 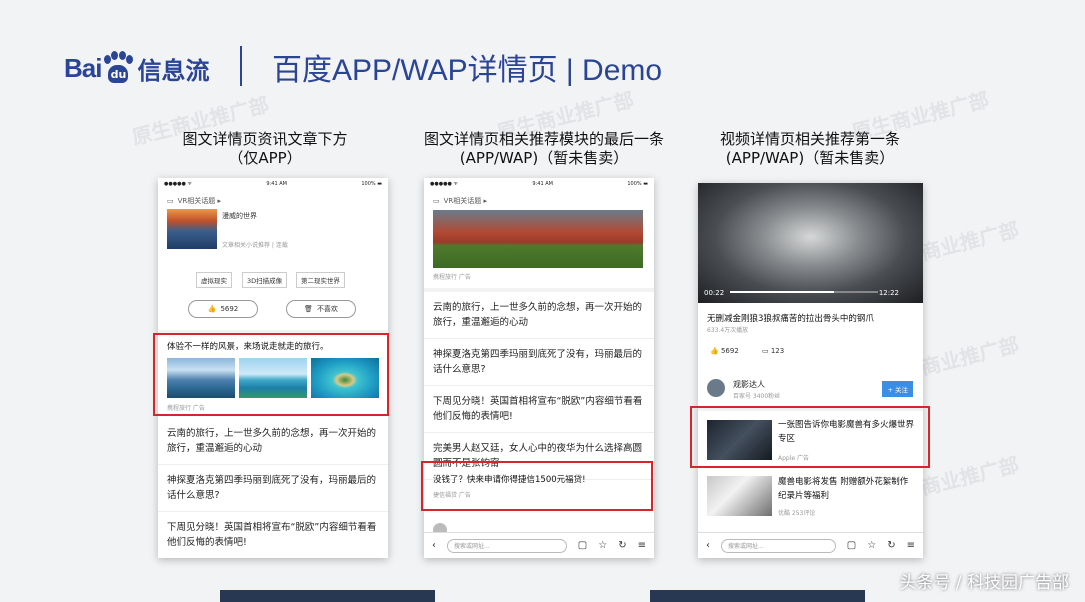 What do you see at coordinates (118, 74) in the screenshot?
I see `logo-text-du: du` at bounding box center [118, 74].